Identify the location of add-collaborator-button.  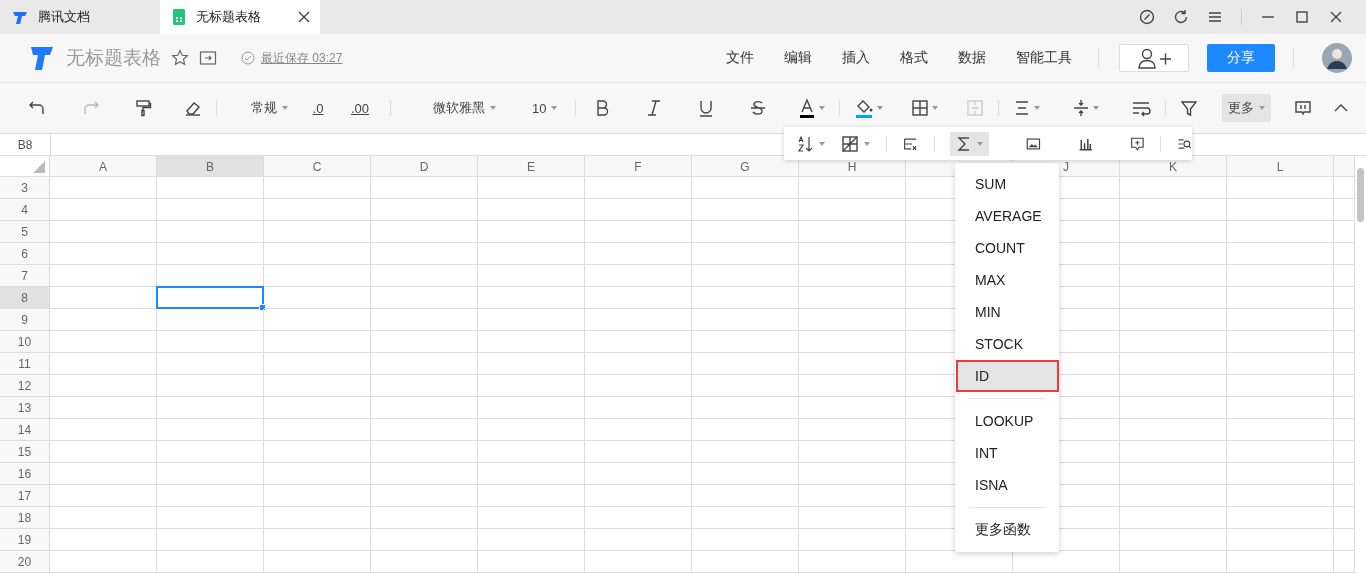
(1154, 58).